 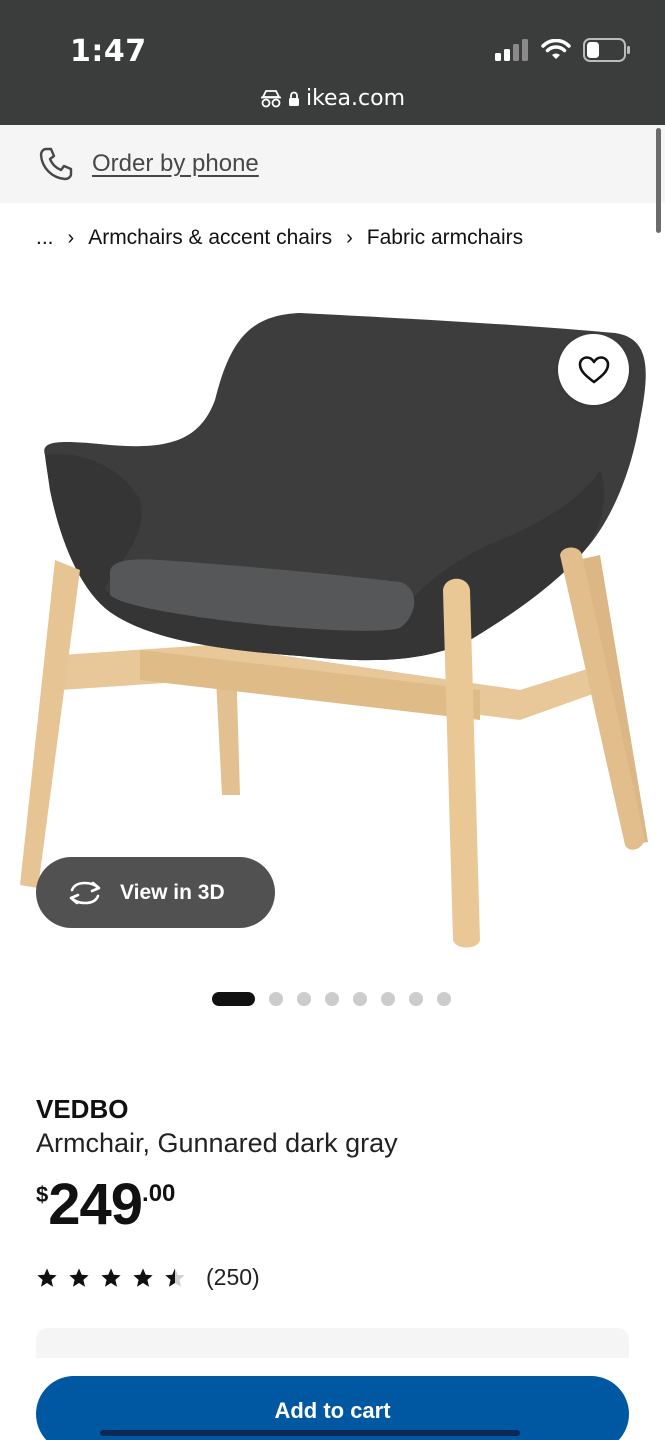 I want to click on scrollbar, so click(x=658, y=180).